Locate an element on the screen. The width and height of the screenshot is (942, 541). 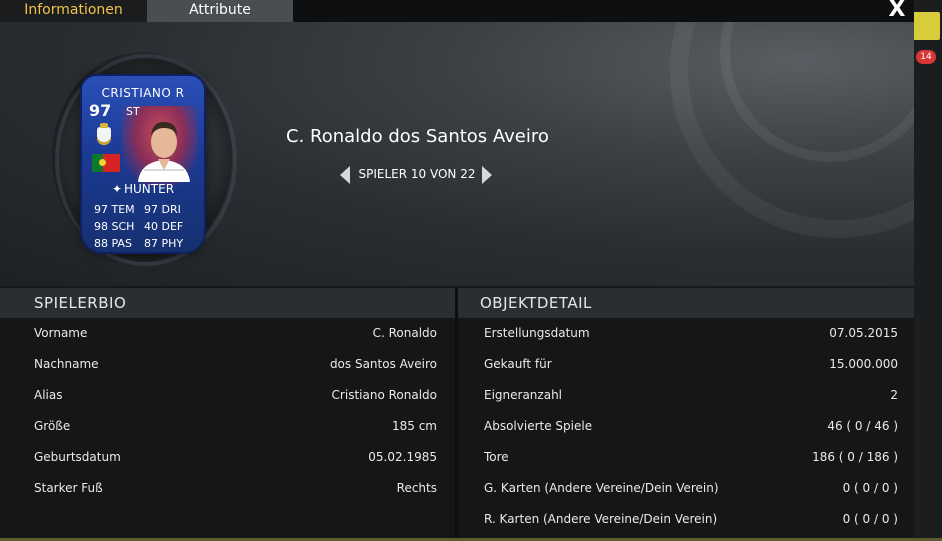
bio-row: Nachname dos Santos Aveiro is located at coordinates (227, 367).